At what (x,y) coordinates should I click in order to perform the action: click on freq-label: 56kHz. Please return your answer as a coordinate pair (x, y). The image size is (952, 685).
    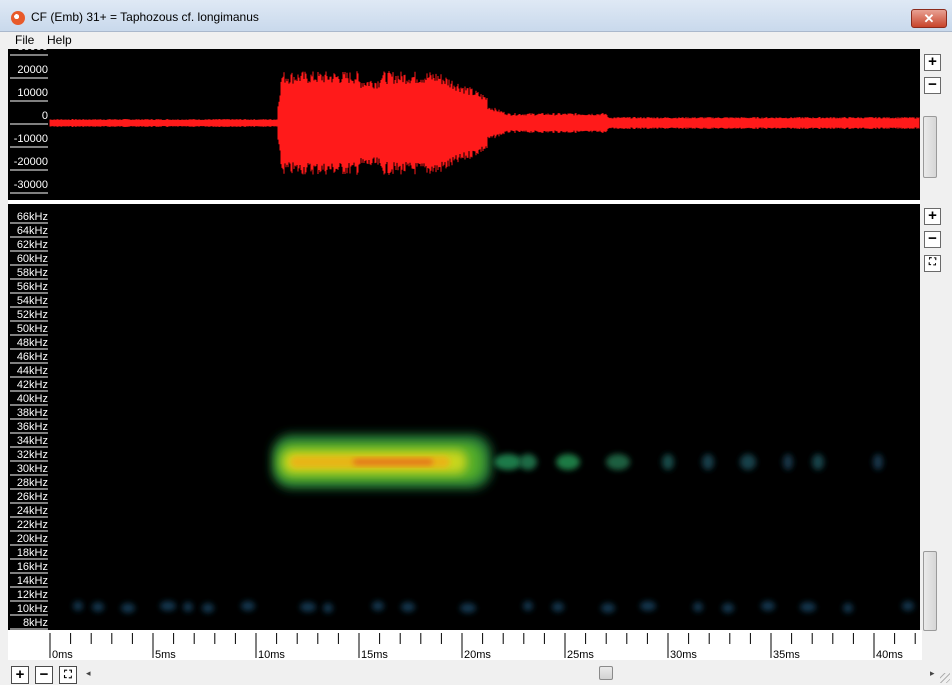
    Looking at the image, I should click on (32, 287).